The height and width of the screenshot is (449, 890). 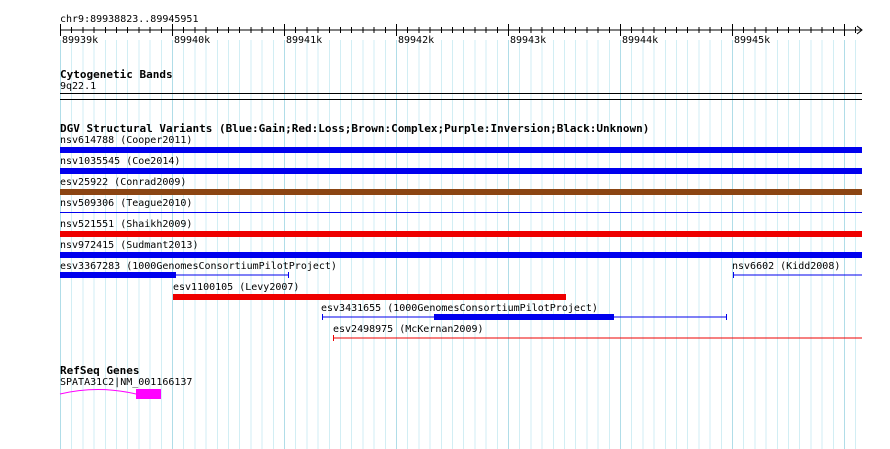 I want to click on cytoband-track-title: Cytogenetic Bands, so click(x=116, y=74).